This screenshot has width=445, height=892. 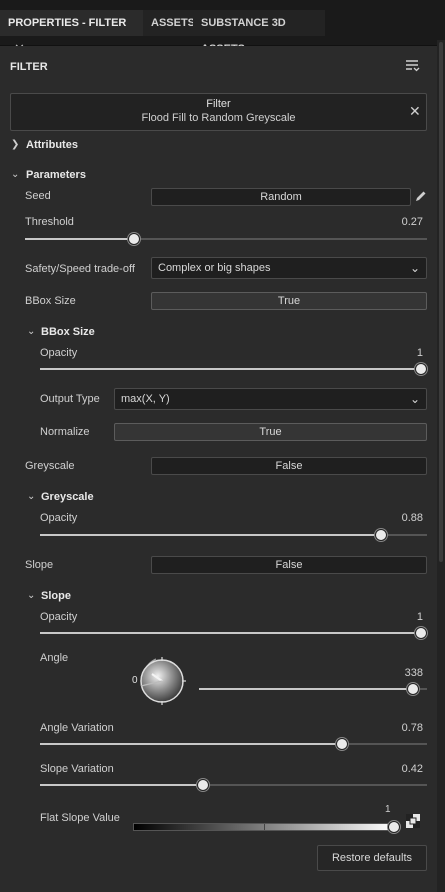 What do you see at coordinates (289, 466) in the screenshot?
I see `greyscale-toggle: False` at bounding box center [289, 466].